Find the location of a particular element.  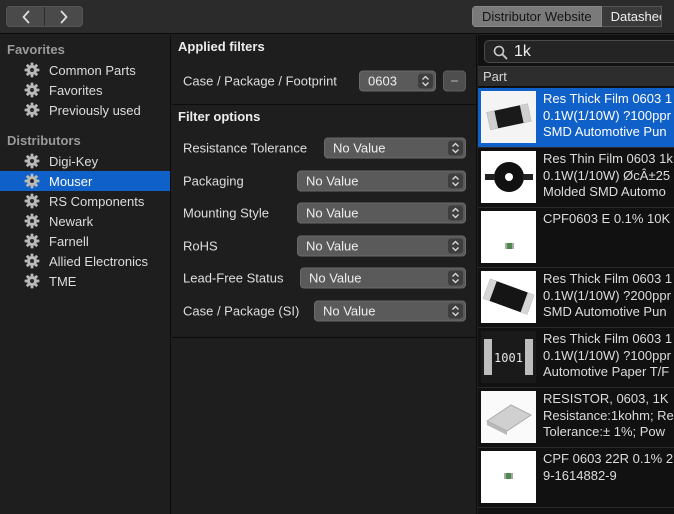

sidebar-item-allied-electronics: Allied Electronics is located at coordinates (85, 261).